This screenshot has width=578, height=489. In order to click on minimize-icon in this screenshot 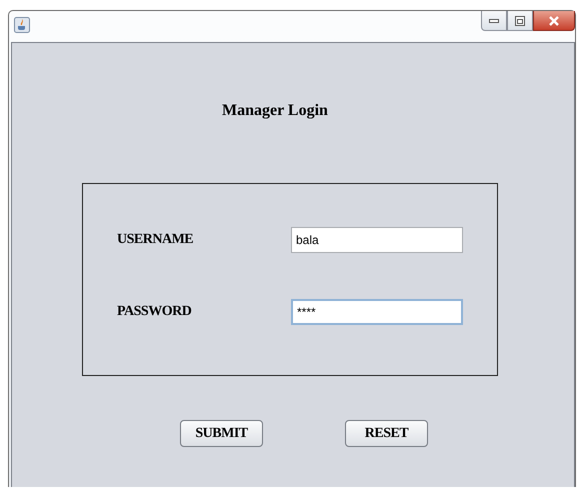, I will do `click(494, 21)`.